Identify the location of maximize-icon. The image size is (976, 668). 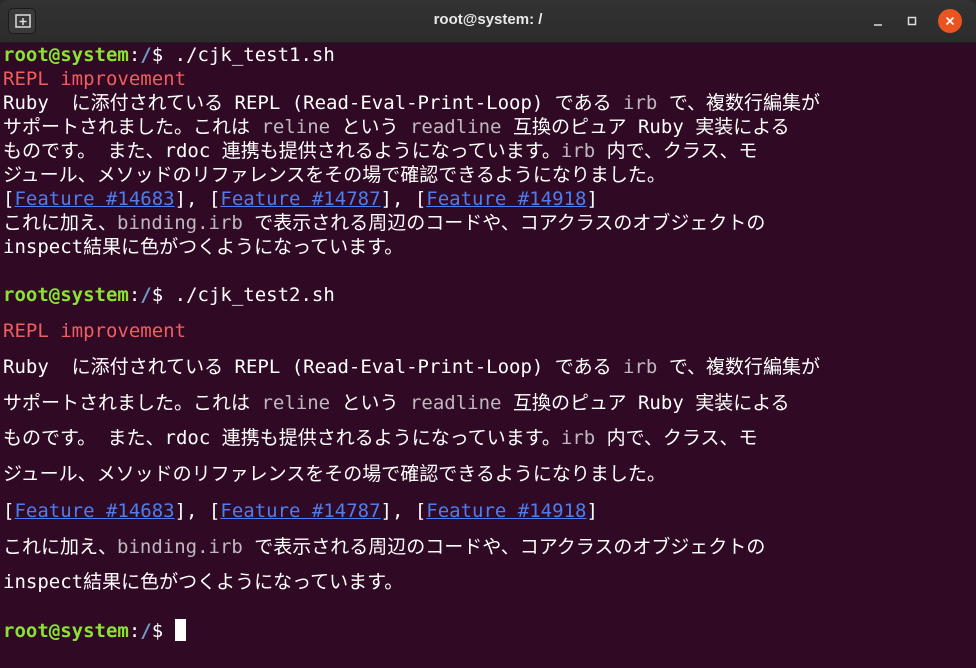
(912, 21).